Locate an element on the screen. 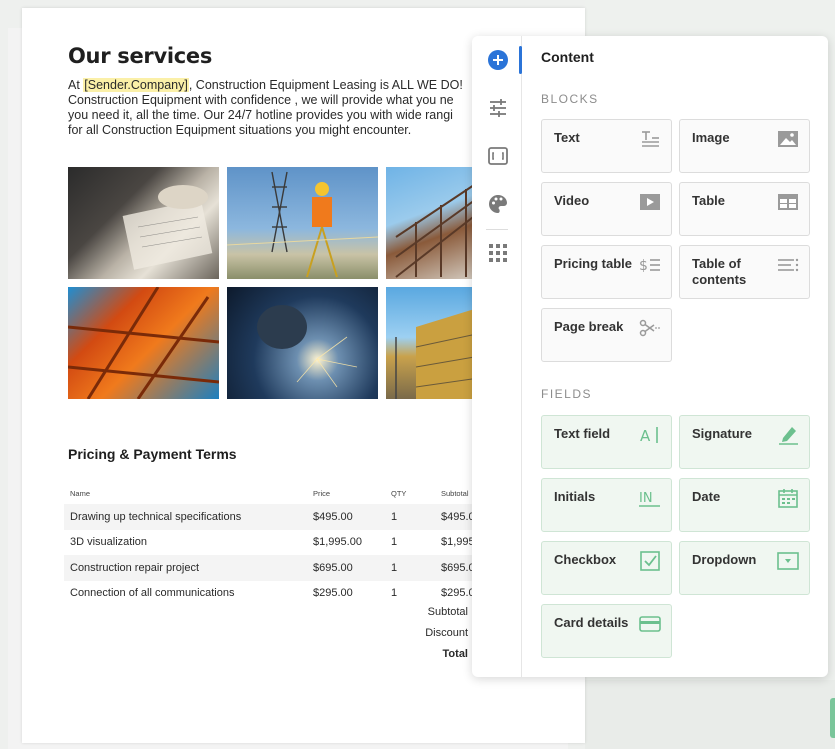 The image size is (835, 749). block-label: Image is located at coordinates (711, 137).